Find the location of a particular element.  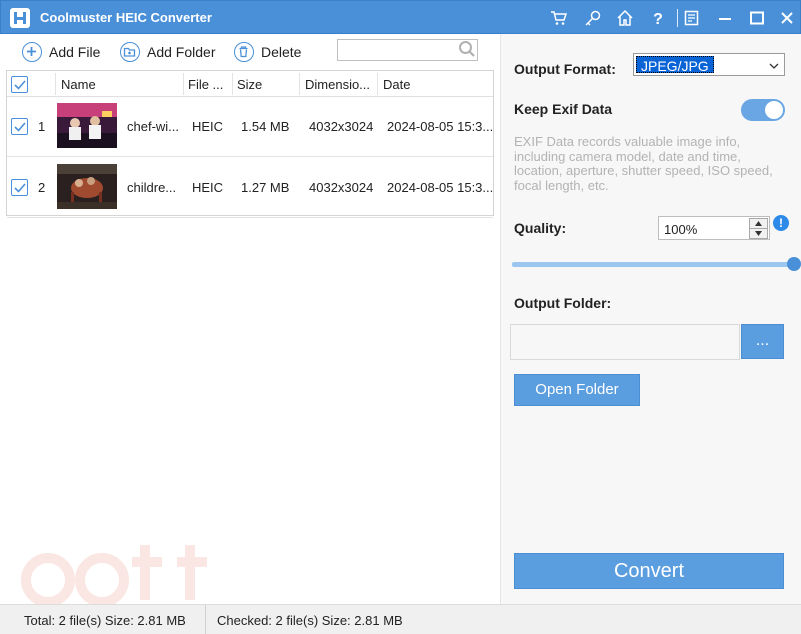

feedback-icon is located at coordinates (692, 18).